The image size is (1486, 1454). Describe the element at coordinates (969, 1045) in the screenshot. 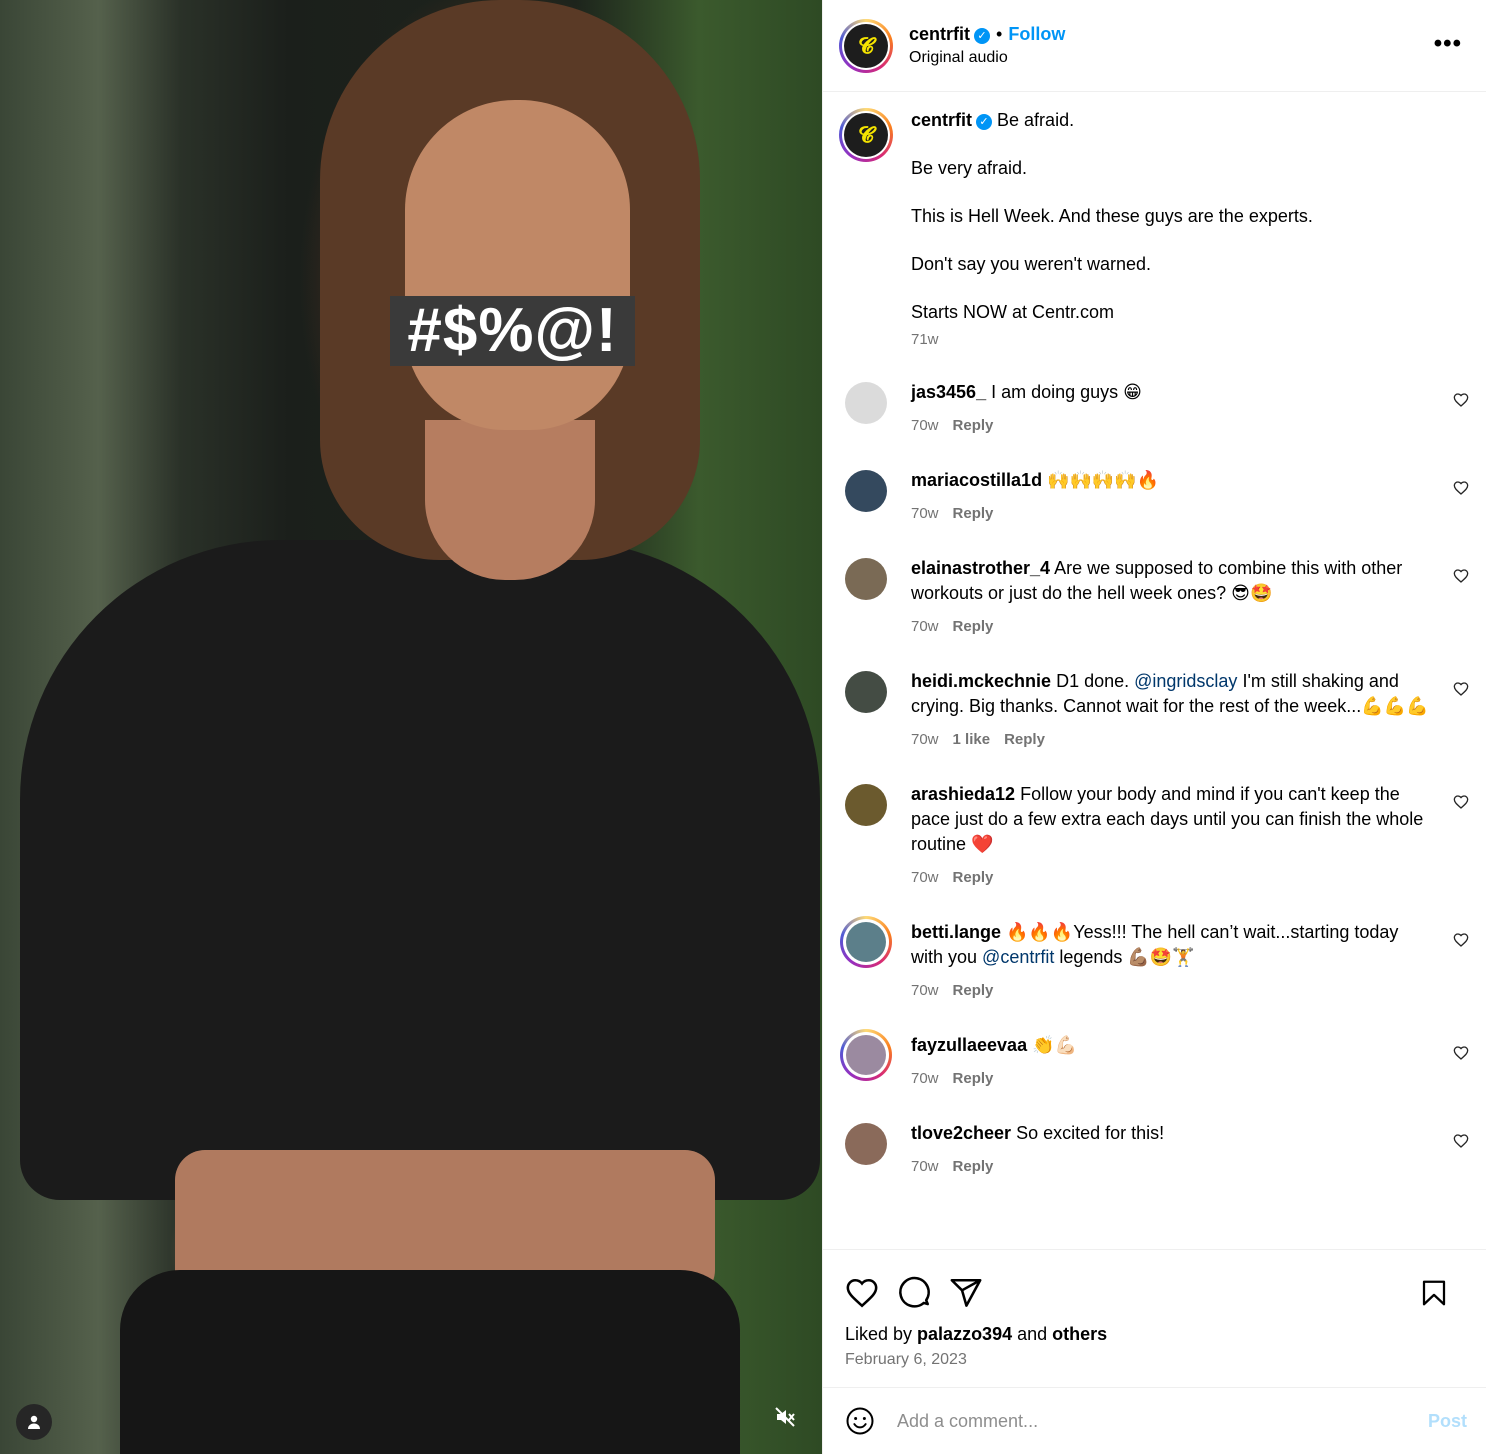

I see `commenter-username: fayzullaeevaa` at that location.